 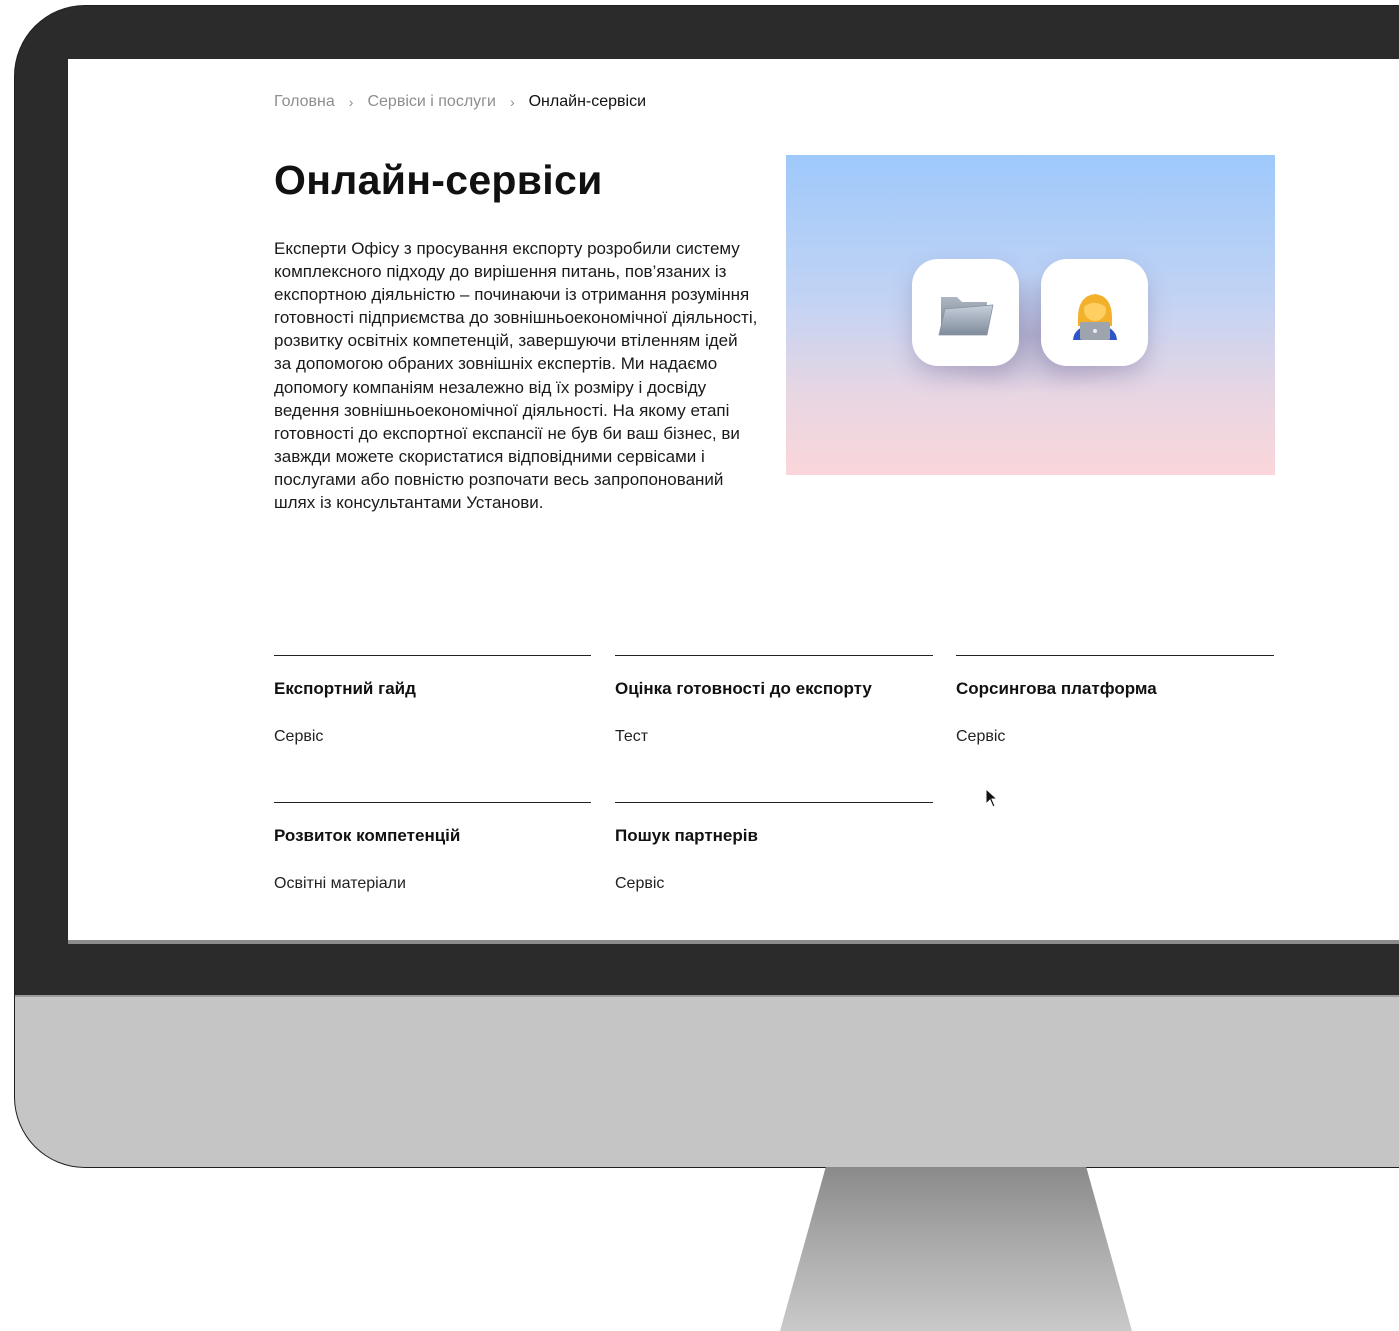 What do you see at coordinates (965, 315) in the screenshot?
I see `folder-icon` at bounding box center [965, 315].